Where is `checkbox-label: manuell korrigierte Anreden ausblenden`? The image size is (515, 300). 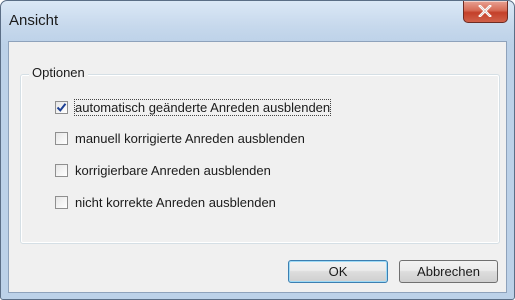 checkbox-label: manuell korrigierte Anreden ausblenden is located at coordinates (190, 138).